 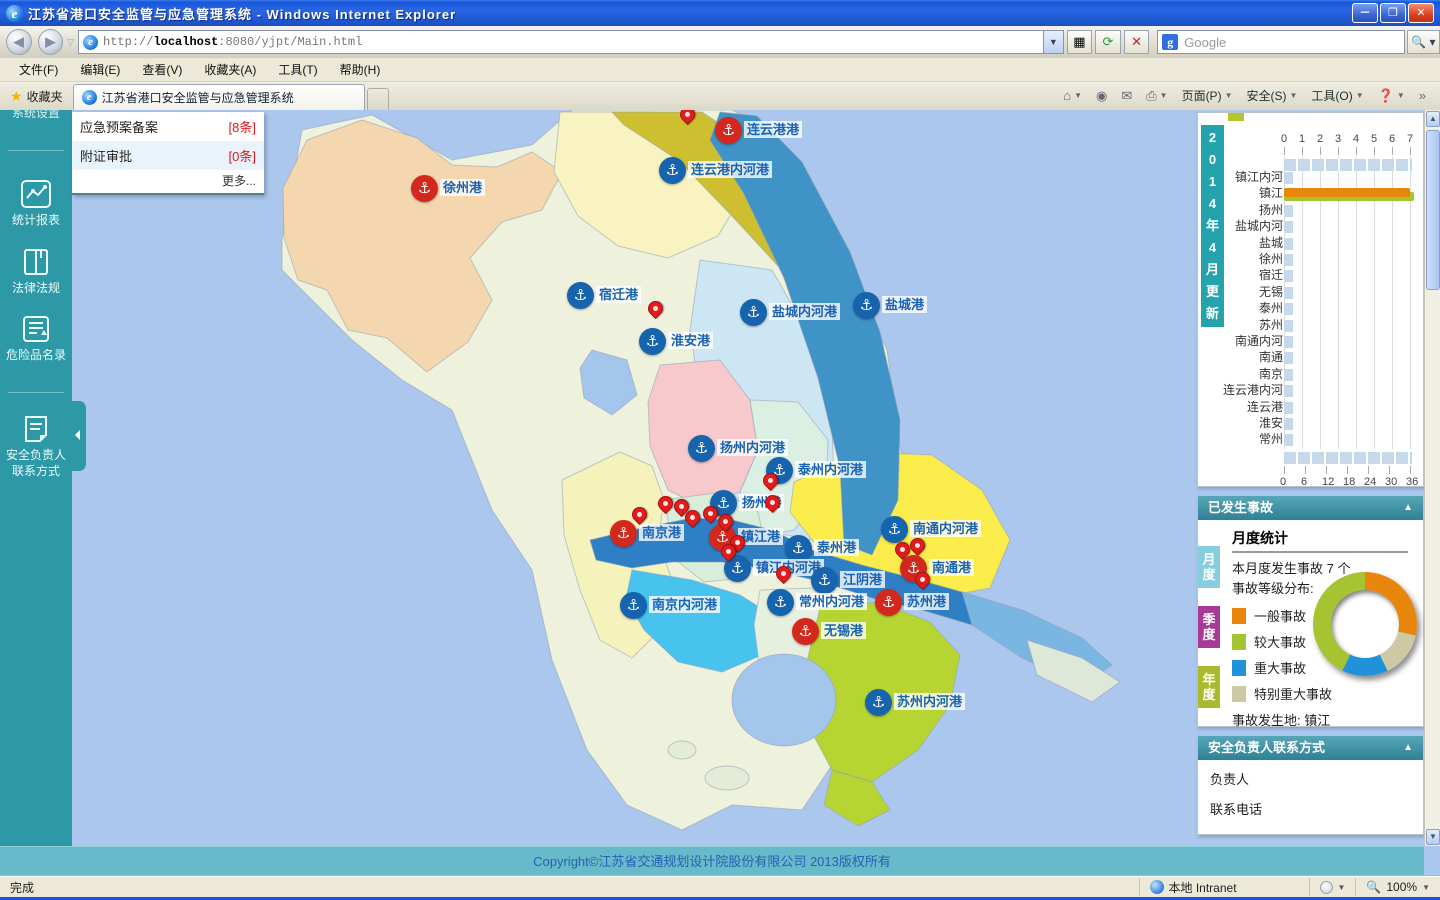 I want to click on restore-button: ❐, so click(x=1393, y=13).